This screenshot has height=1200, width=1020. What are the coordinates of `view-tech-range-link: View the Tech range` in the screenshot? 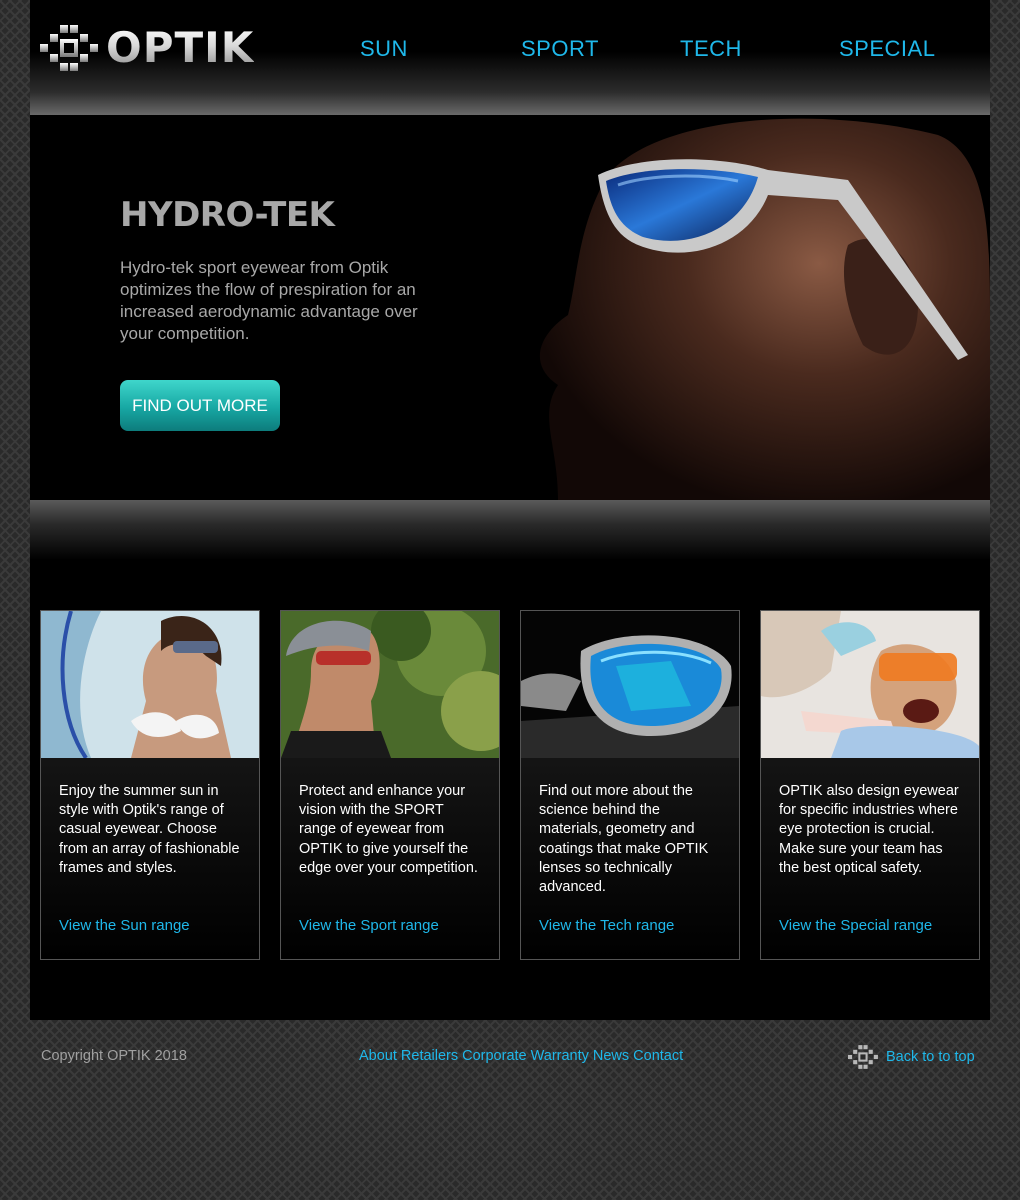 It's located at (606, 925).